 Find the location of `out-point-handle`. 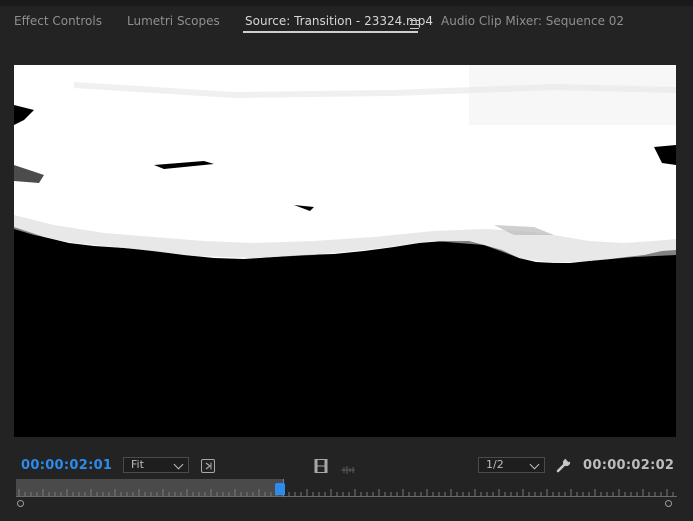

out-point-handle is located at coordinates (668, 503).